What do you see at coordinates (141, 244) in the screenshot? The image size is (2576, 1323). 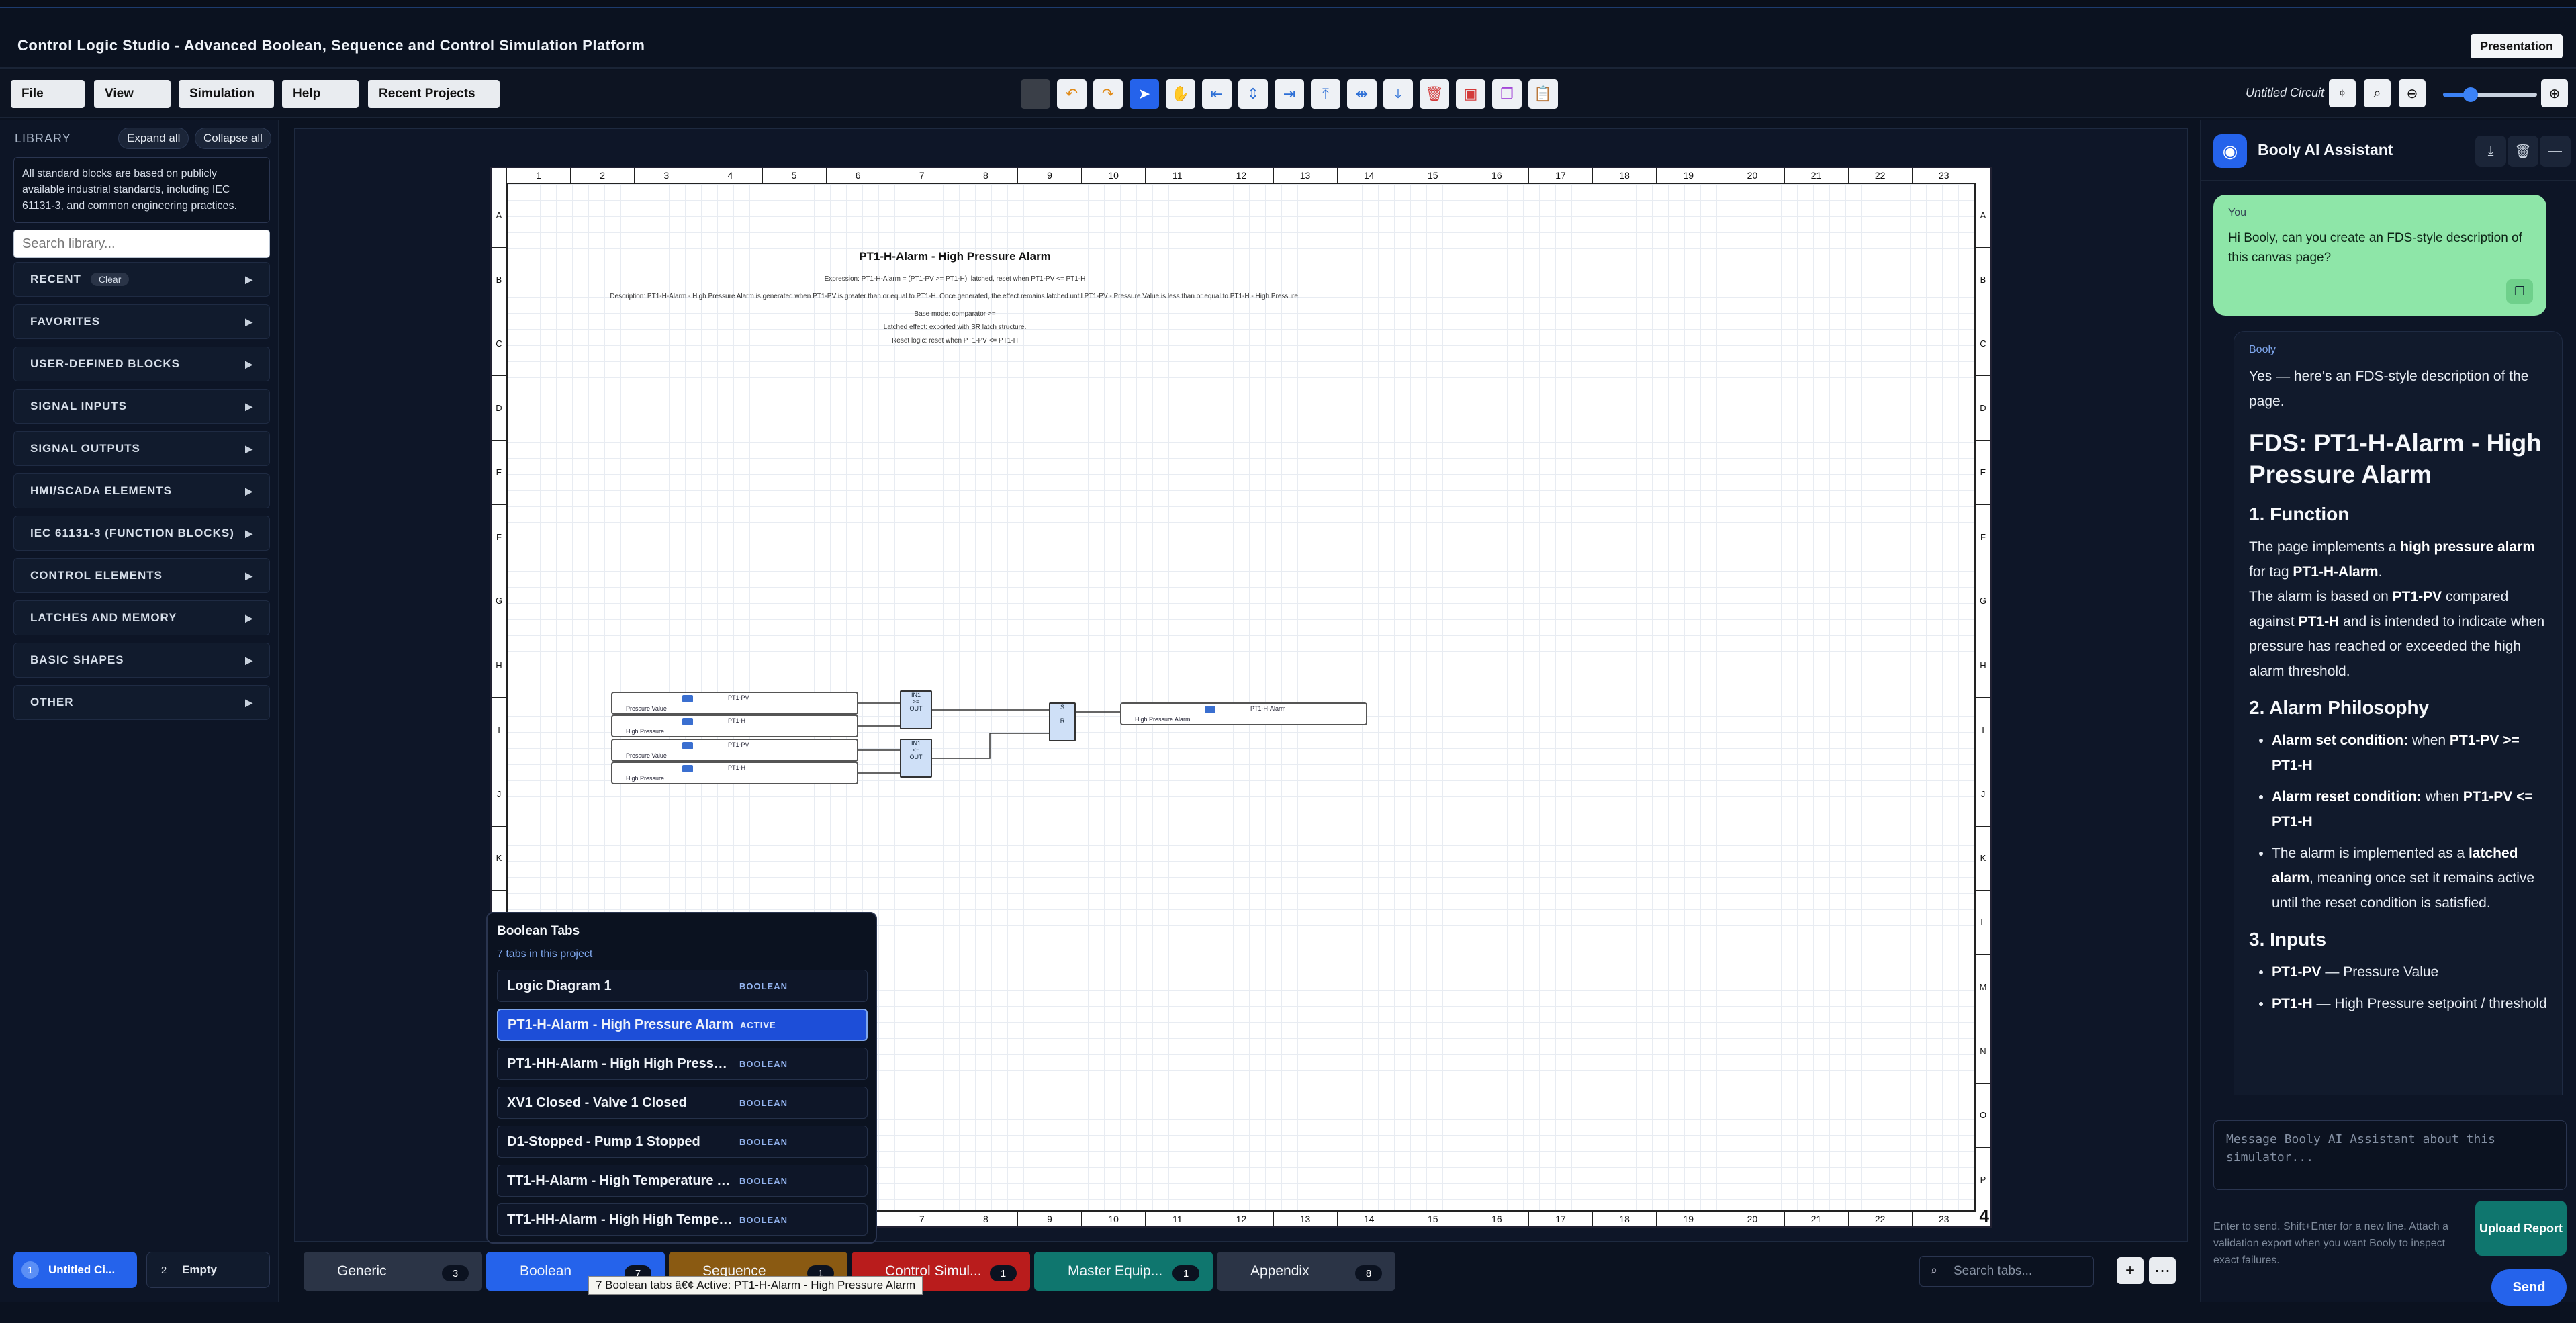 I see `library-search-input` at bounding box center [141, 244].